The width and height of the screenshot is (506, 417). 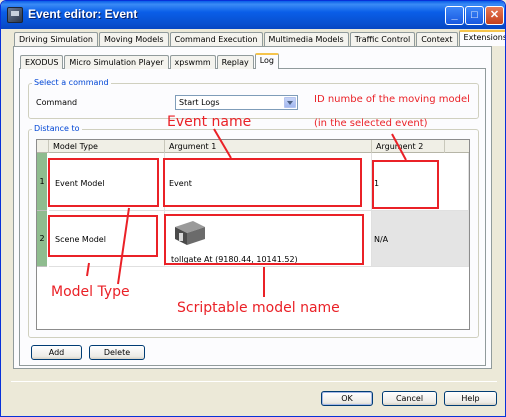 What do you see at coordinates (371, 123) in the screenshot?
I see `annotation-id-line2: (in the selected event)` at bounding box center [371, 123].